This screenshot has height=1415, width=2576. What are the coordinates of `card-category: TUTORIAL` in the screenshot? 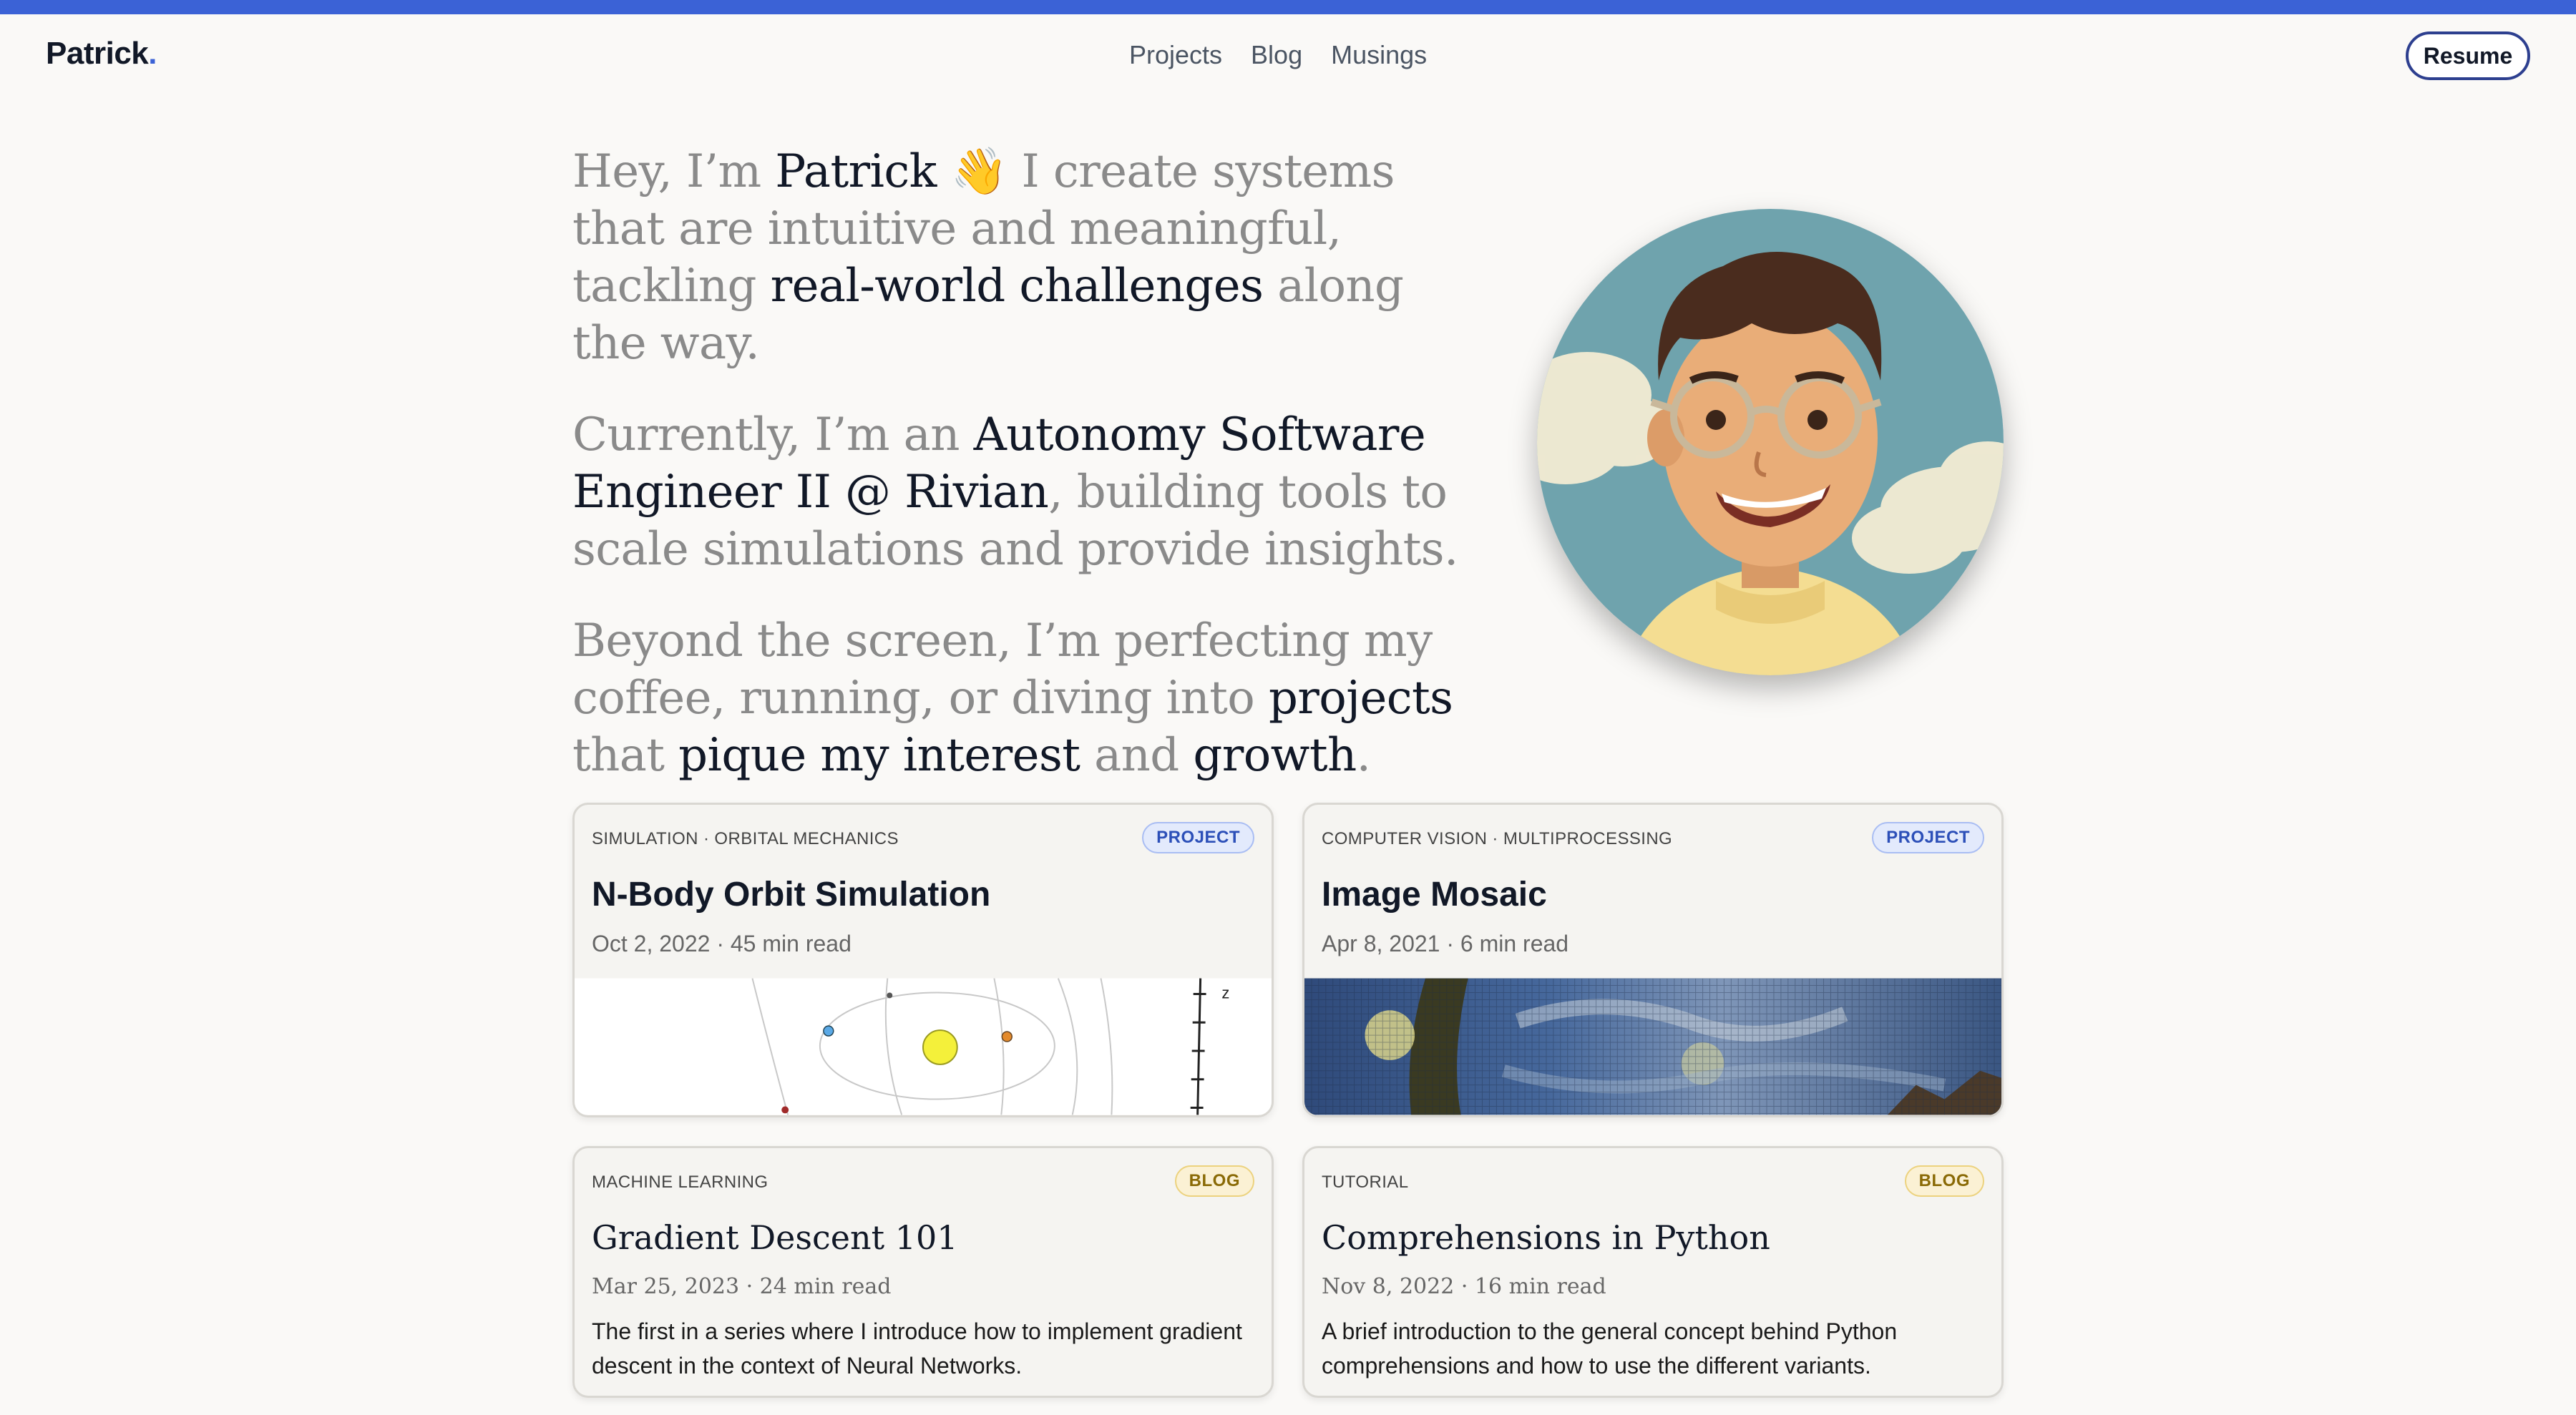 It's located at (1365, 1182).